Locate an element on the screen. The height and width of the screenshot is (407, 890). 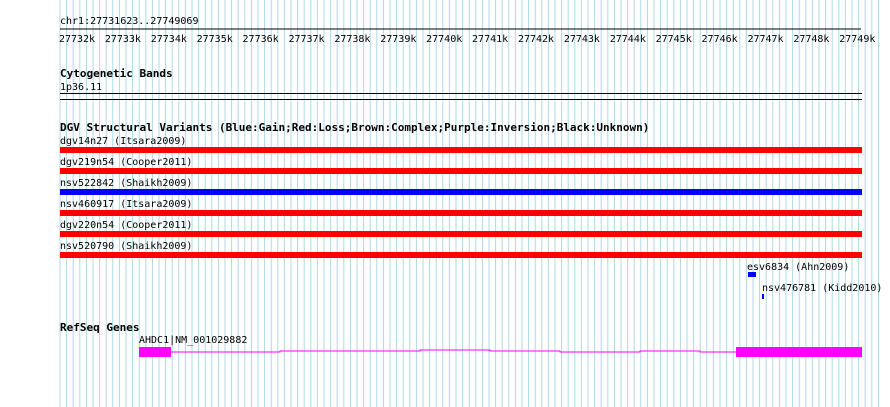
ruler-tick-label: 27734k is located at coordinates (168, 39).